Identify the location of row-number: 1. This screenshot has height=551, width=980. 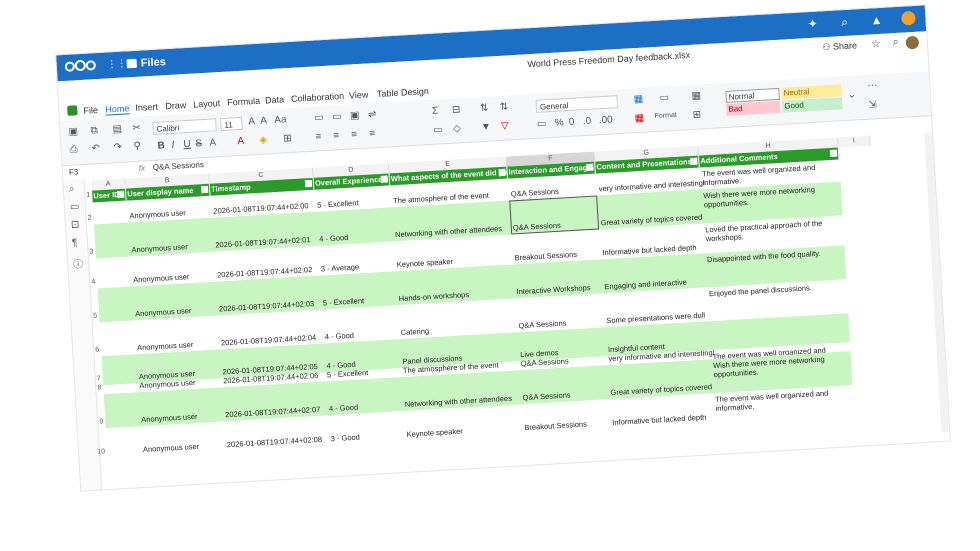
(82, 196).